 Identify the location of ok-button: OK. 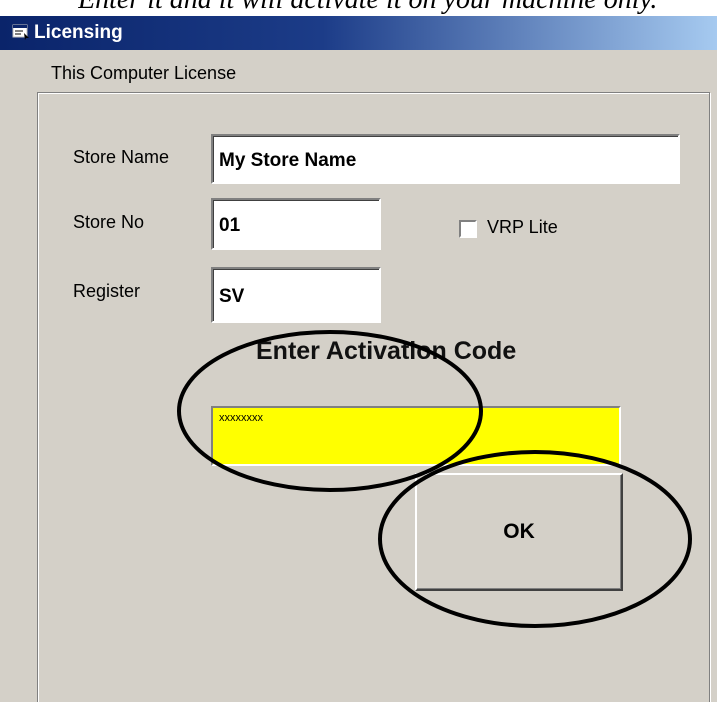
(519, 532).